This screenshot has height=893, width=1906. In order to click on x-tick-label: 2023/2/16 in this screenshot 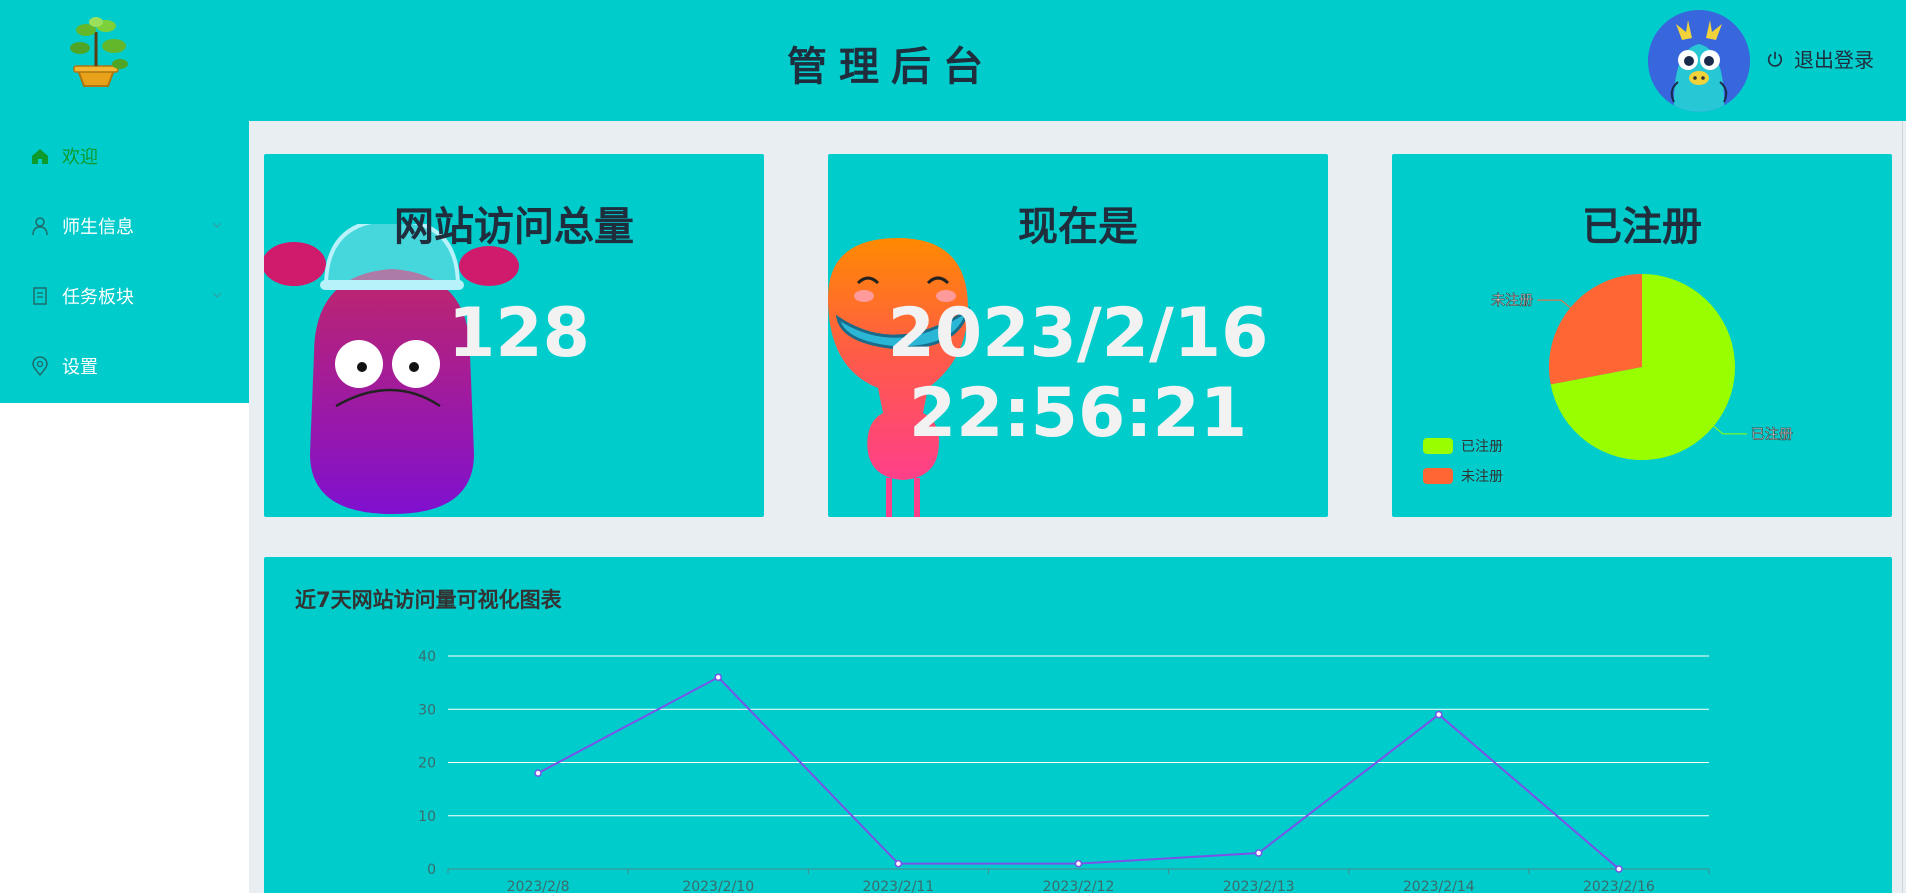, I will do `click(1619, 886)`.